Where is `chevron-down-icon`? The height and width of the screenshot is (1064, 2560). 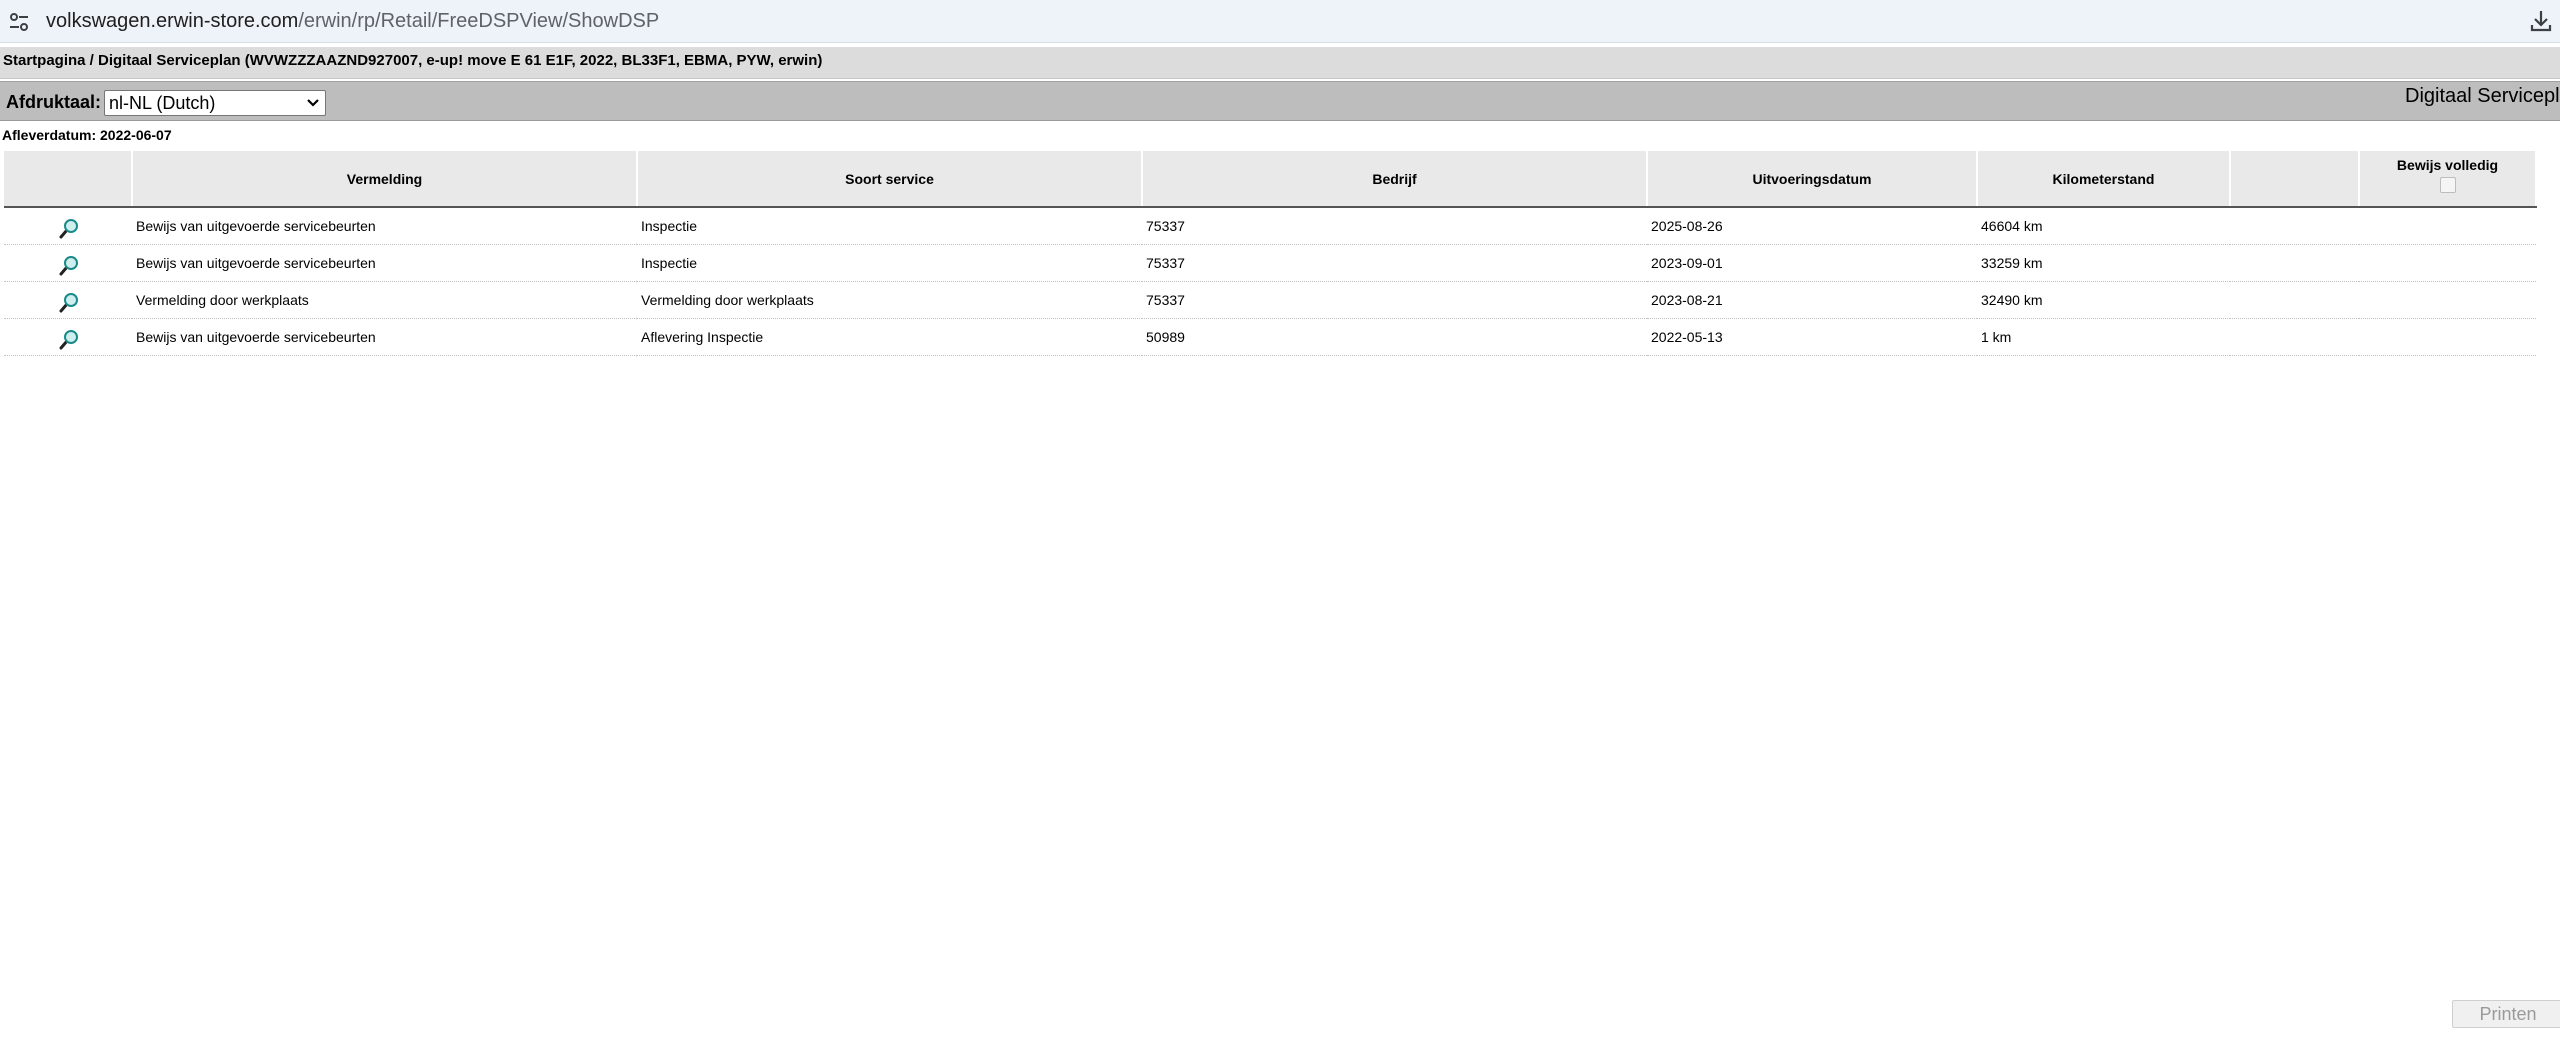
chevron-down-icon is located at coordinates (313, 103).